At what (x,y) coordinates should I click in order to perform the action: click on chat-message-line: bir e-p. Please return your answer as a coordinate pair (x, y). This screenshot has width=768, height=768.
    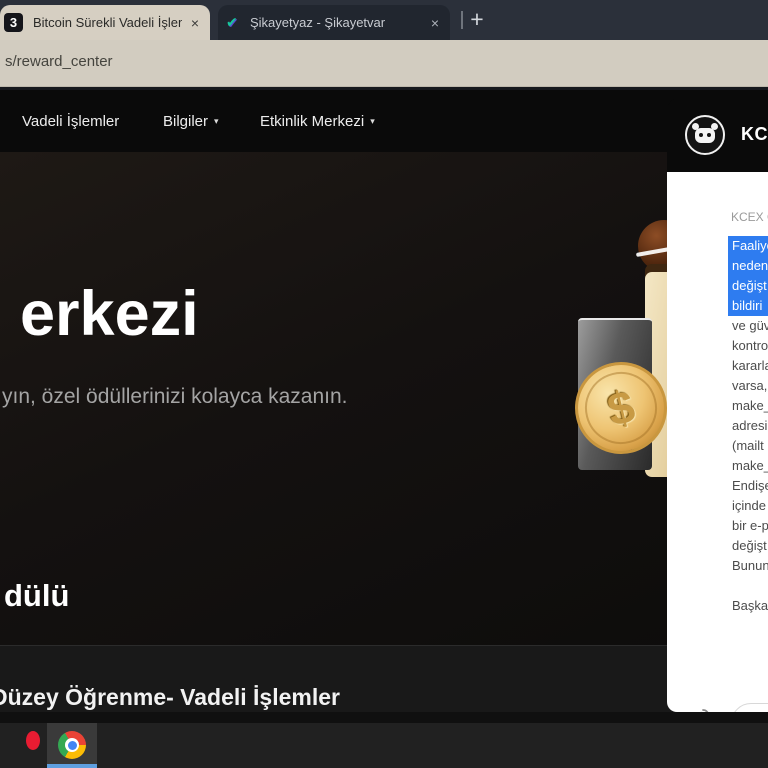
    Looking at the image, I should click on (750, 525).